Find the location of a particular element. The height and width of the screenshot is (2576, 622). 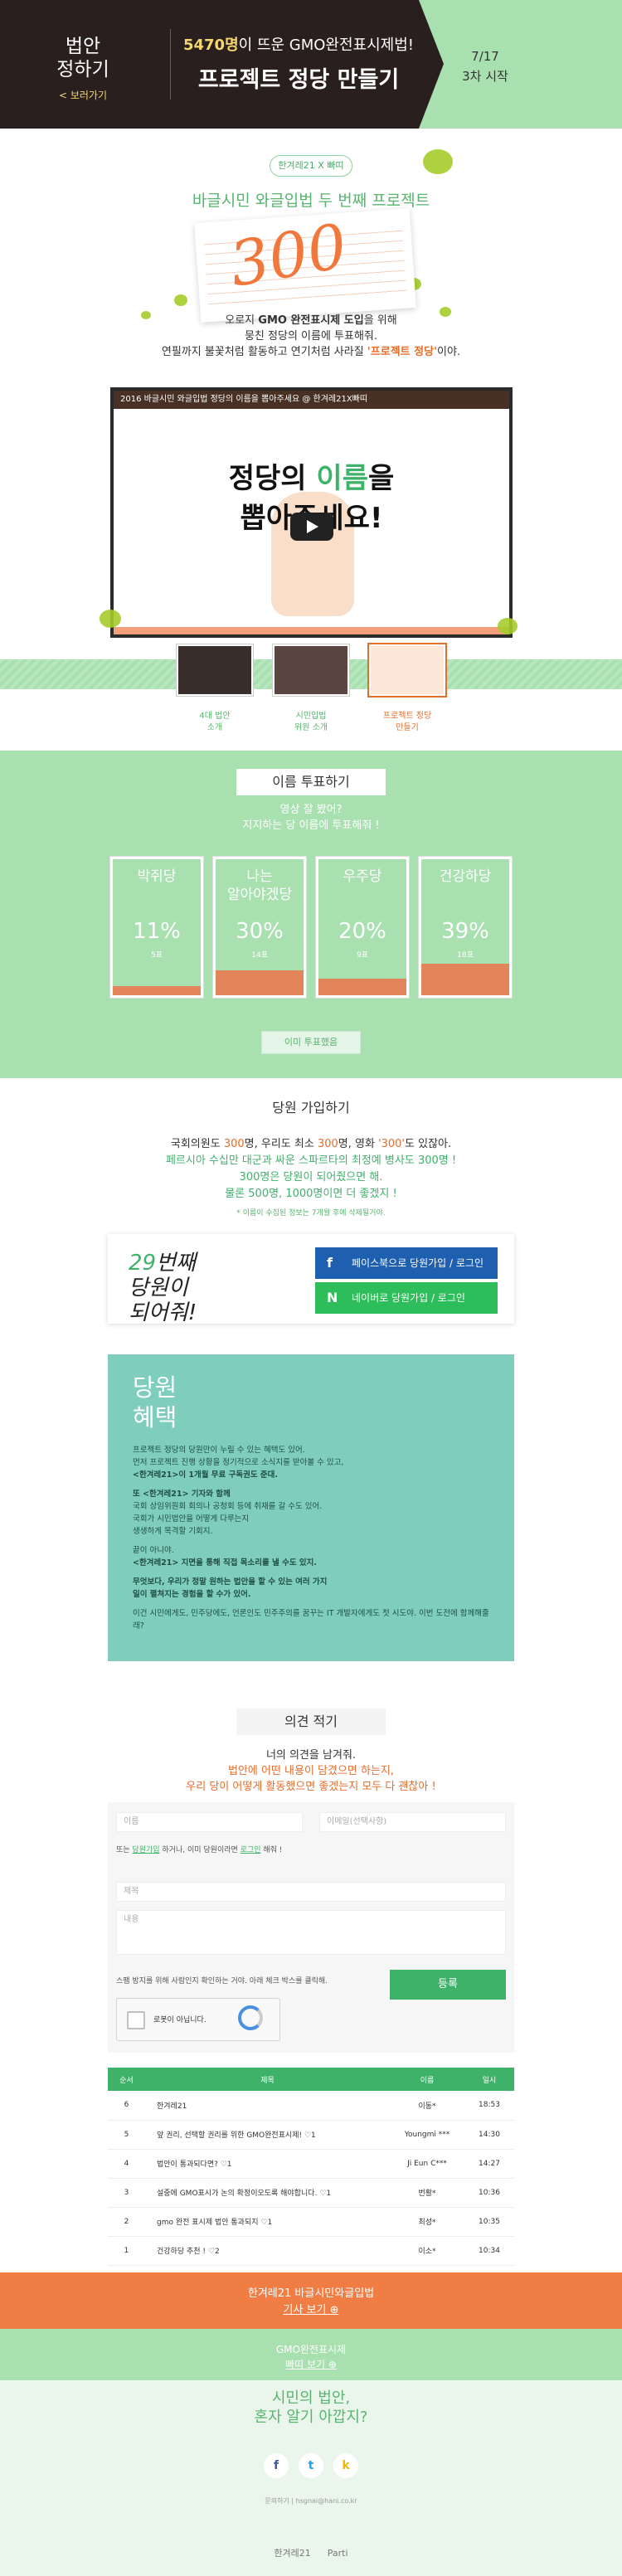

table-row: 6 한겨레21 이동* 18:53 is located at coordinates (311, 2106).